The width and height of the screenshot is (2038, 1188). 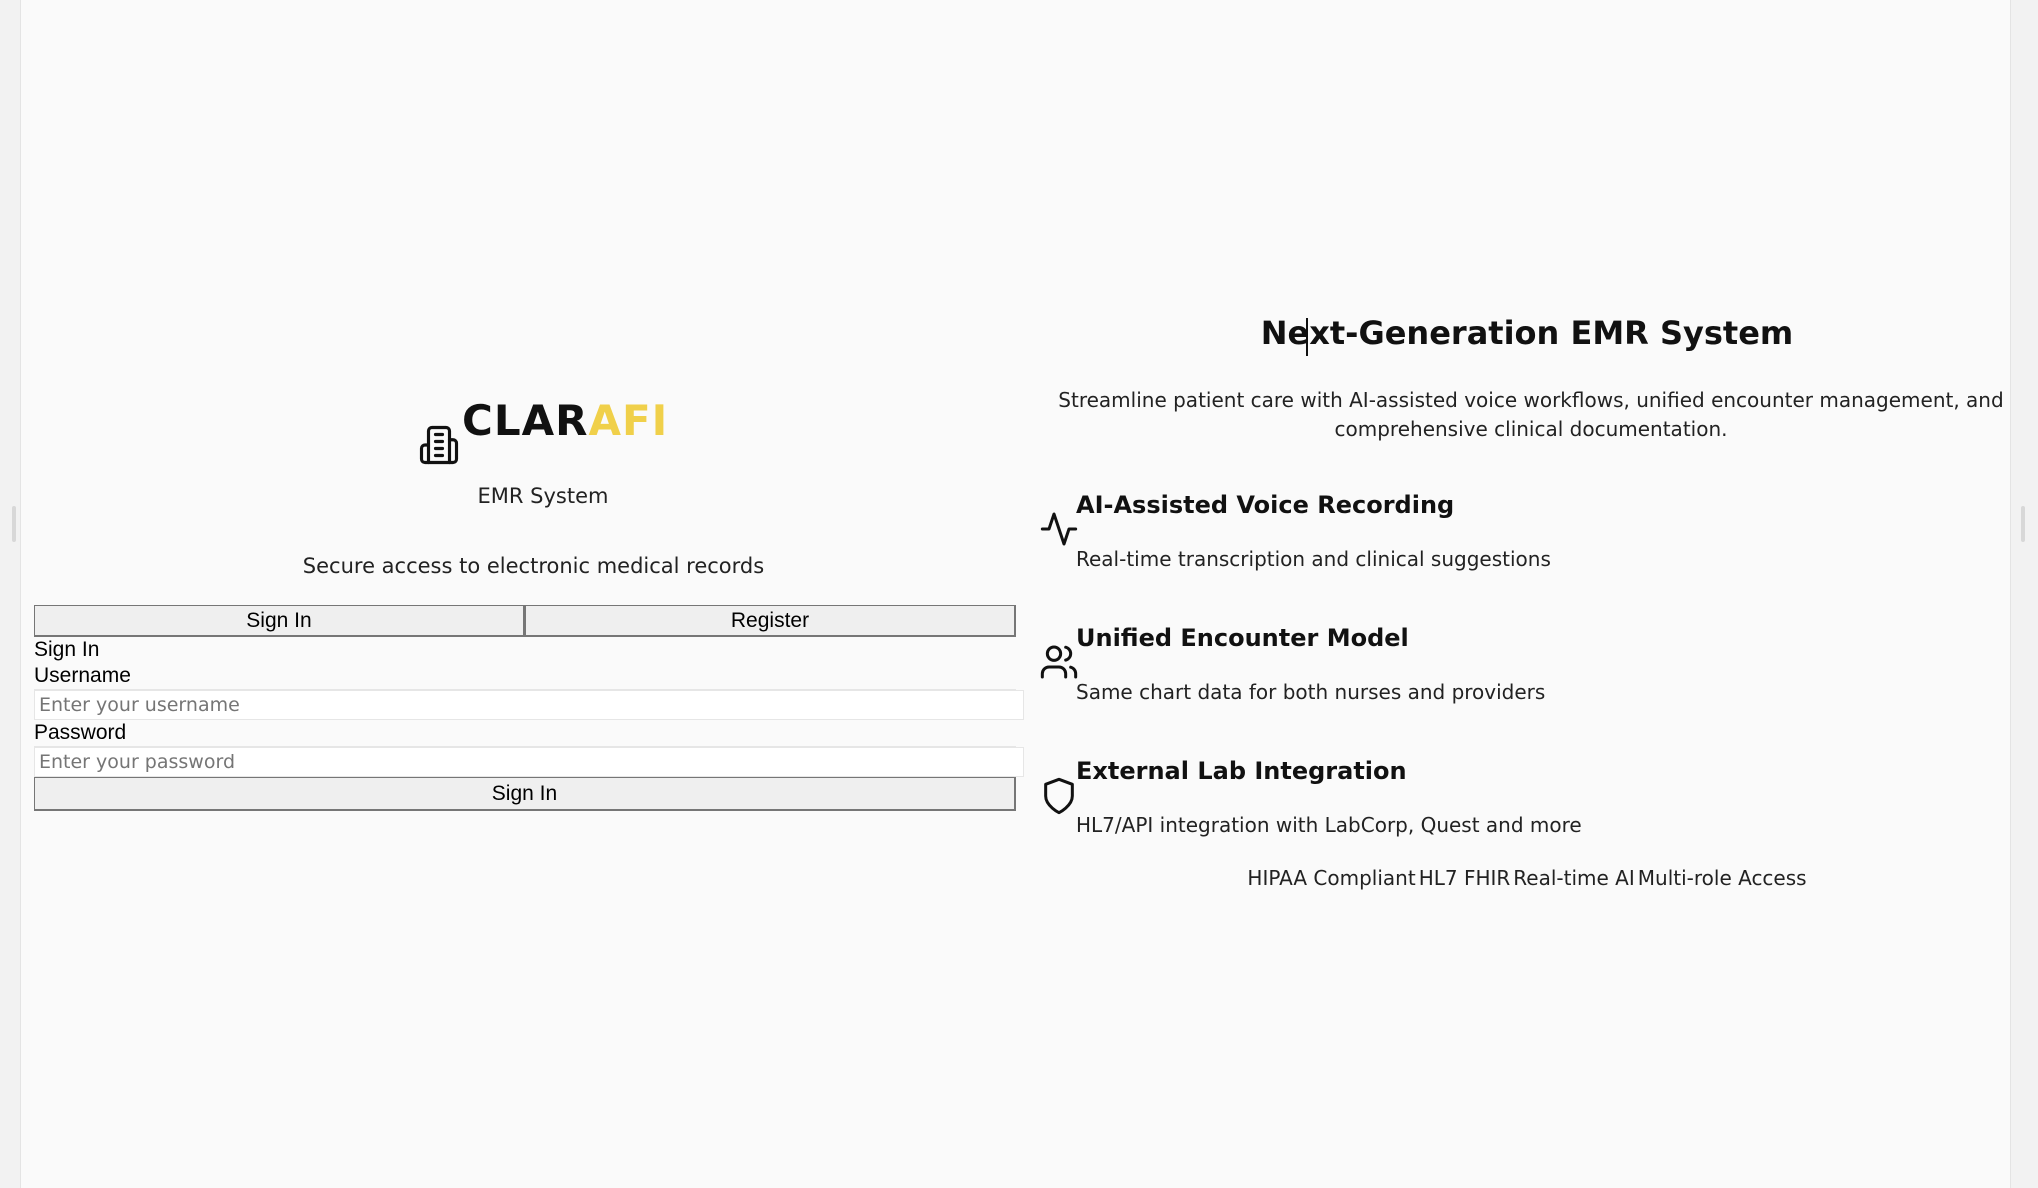 What do you see at coordinates (1574, 878) in the screenshot?
I see `badge: Real-time AI` at bounding box center [1574, 878].